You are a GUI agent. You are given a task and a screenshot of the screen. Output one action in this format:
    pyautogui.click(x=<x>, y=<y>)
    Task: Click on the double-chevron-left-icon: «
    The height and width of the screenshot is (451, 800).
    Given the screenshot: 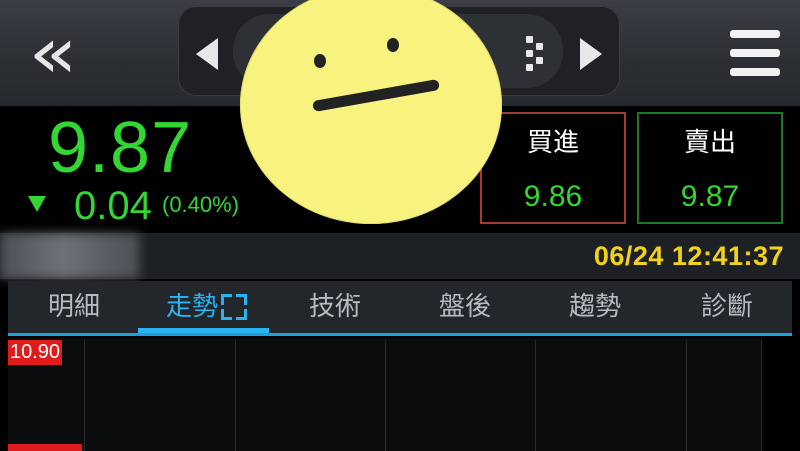 What is the action you would take?
    pyautogui.click(x=52, y=53)
    